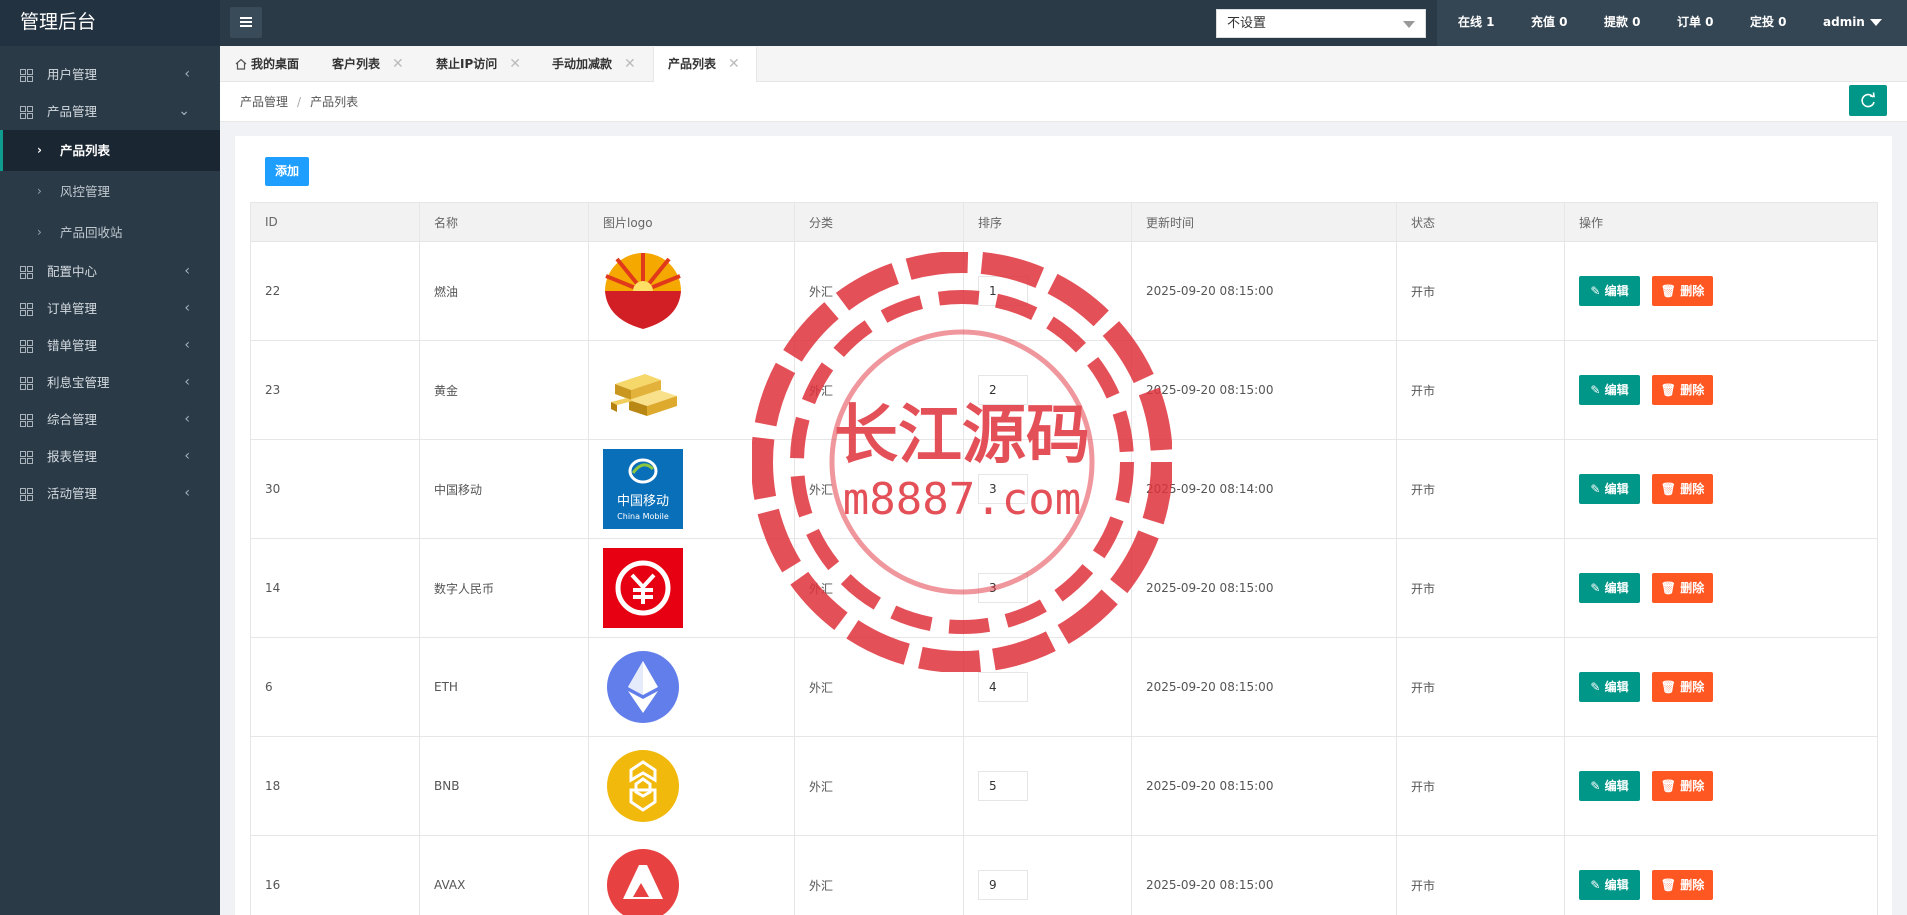  I want to click on breadcrumb-item: 产品管理, so click(264, 102).